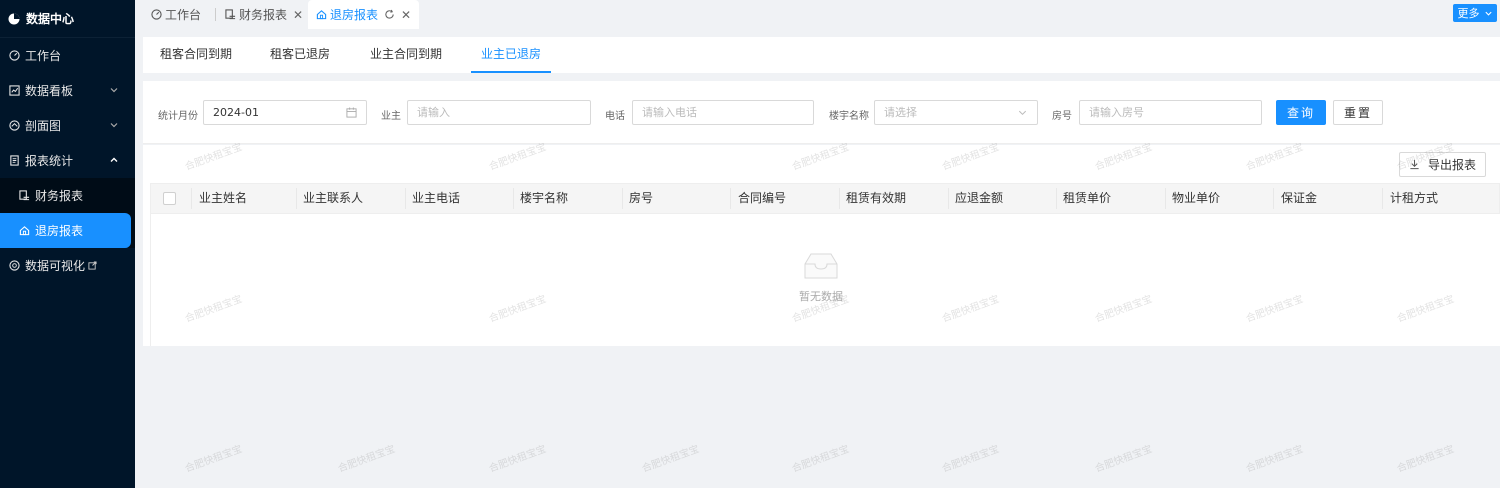 Image resolution: width=1500 pixels, height=488 pixels. Describe the element at coordinates (389, 14) in the screenshot. I see `refresh-icon` at that location.